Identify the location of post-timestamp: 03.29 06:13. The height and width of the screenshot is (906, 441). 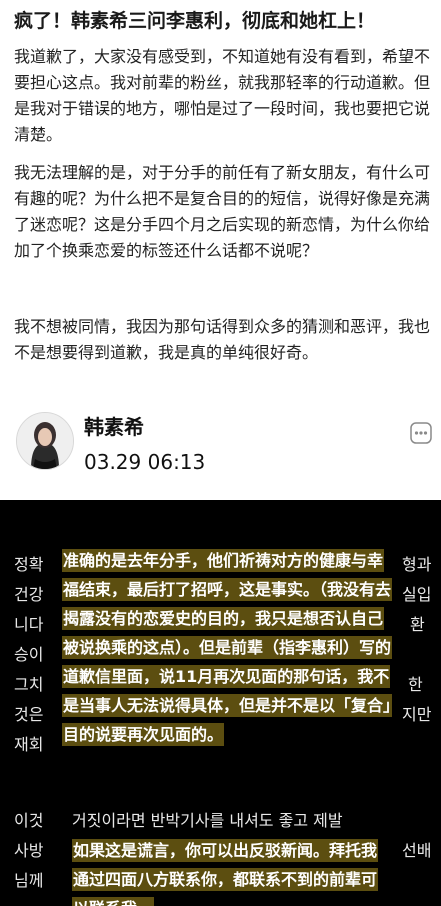
(145, 462).